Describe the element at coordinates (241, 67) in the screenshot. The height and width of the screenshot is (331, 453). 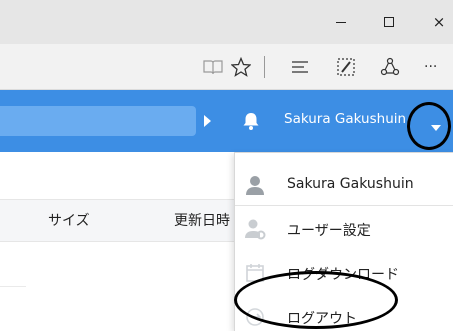
I see `favorite-star-icon` at that location.